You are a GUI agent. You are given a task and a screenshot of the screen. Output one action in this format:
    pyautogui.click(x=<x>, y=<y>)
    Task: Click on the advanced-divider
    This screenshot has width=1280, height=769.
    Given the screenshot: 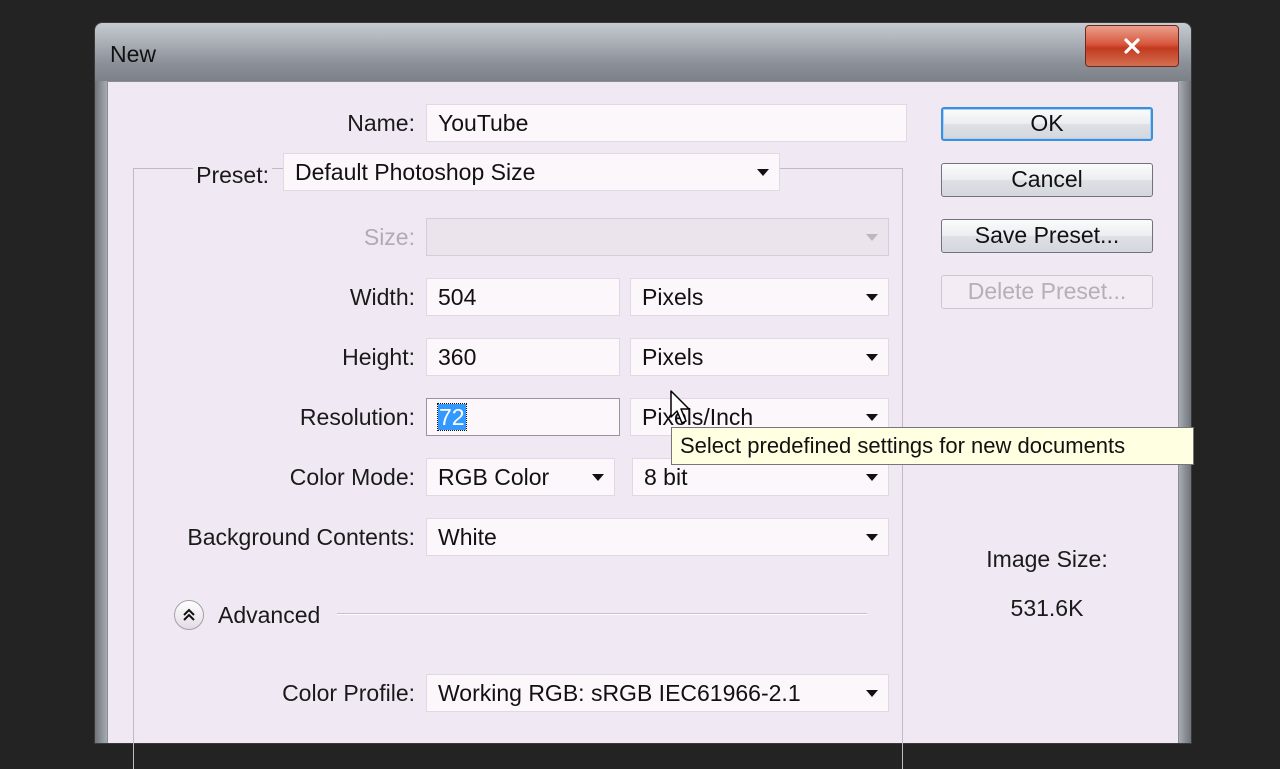 What is the action you would take?
    pyautogui.click(x=602, y=614)
    